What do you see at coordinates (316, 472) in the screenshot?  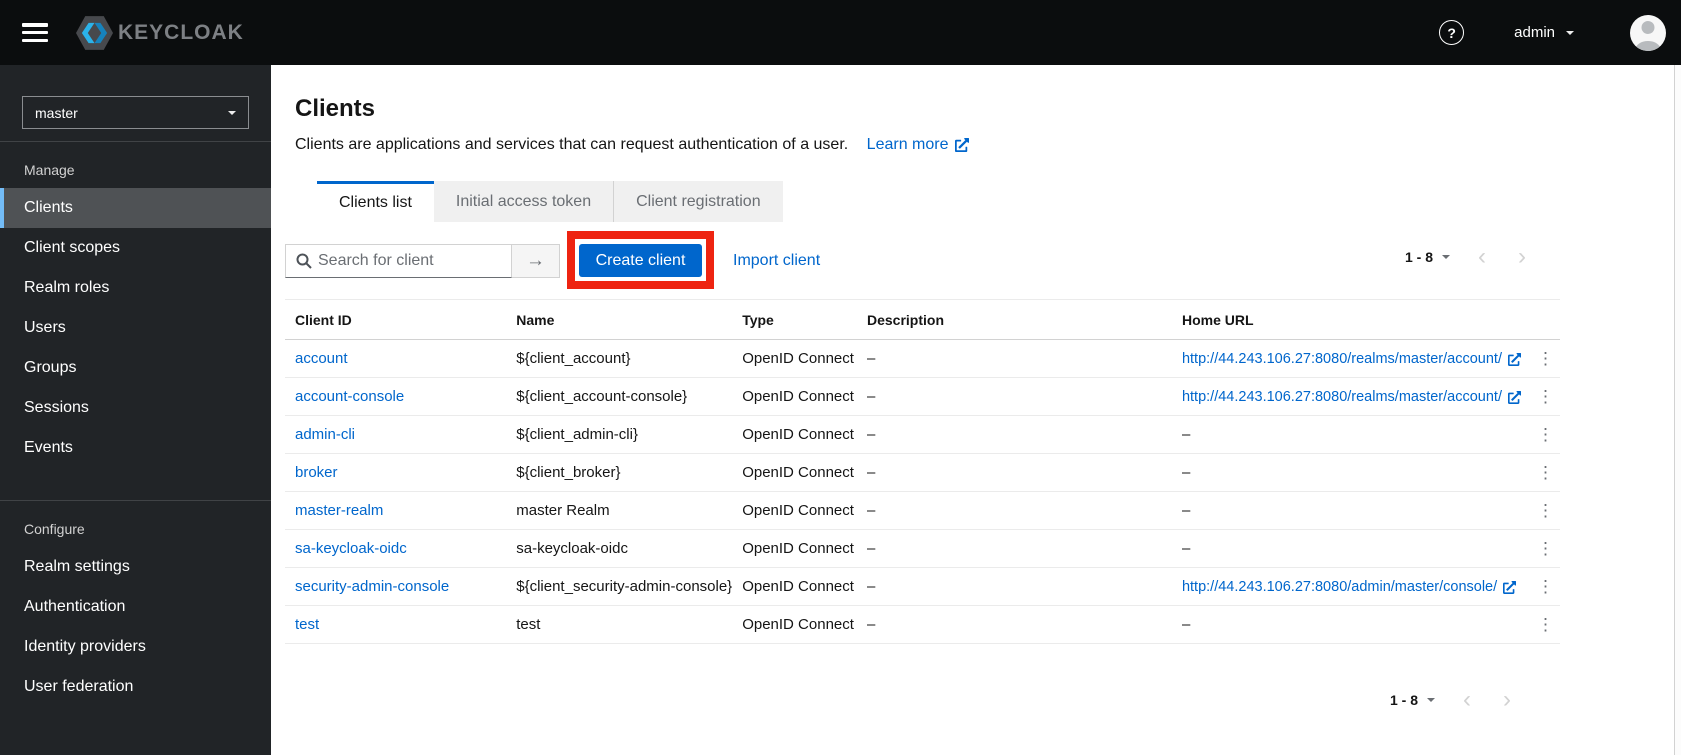 I see `client-id-link: broker` at bounding box center [316, 472].